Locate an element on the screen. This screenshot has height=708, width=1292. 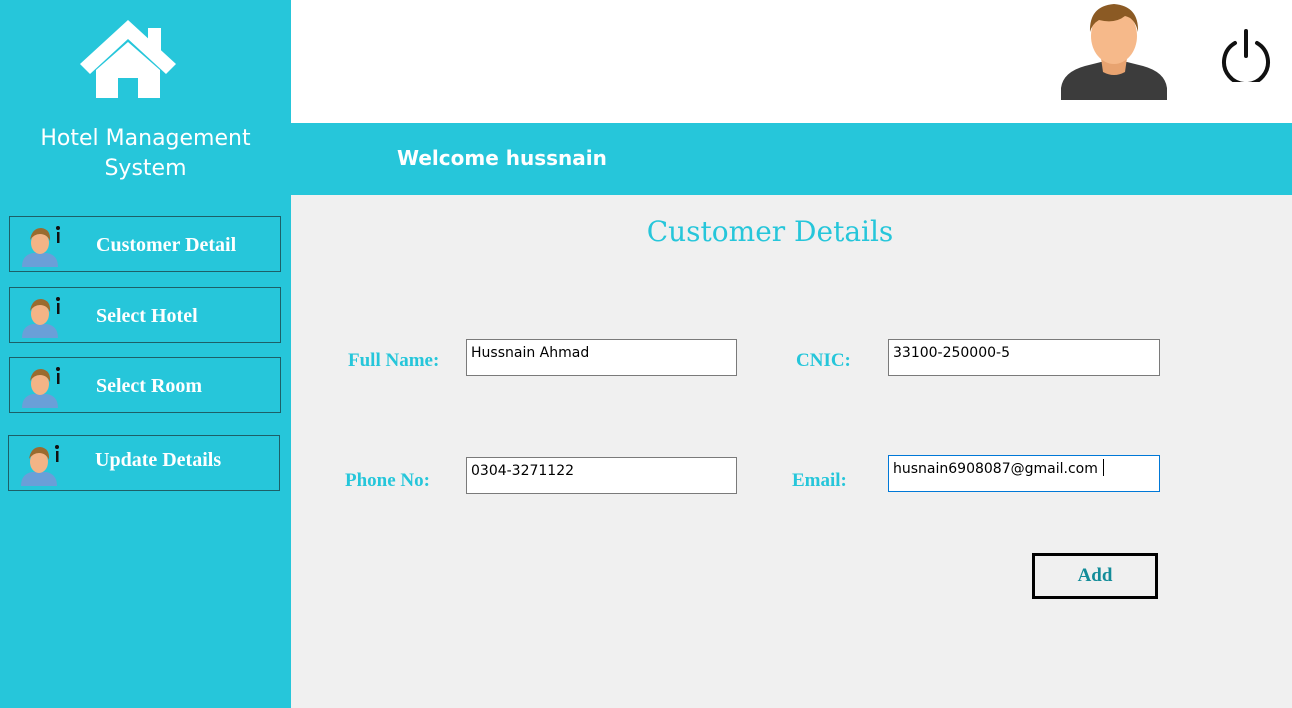
nav-label: Select Room is located at coordinates (149, 386).